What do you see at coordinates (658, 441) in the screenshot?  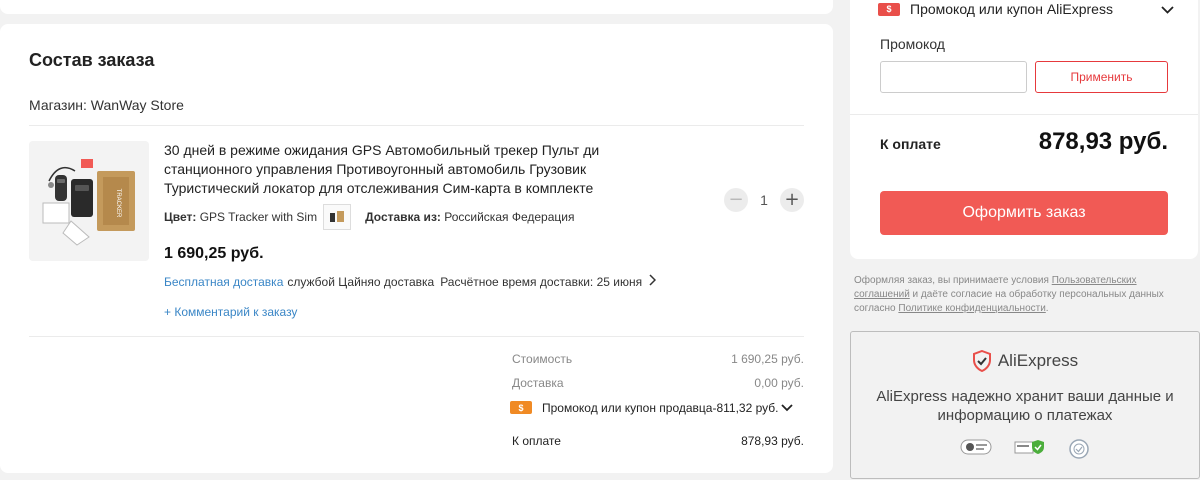 I see `summary-total-row: К оплате 878,93 руб.` at bounding box center [658, 441].